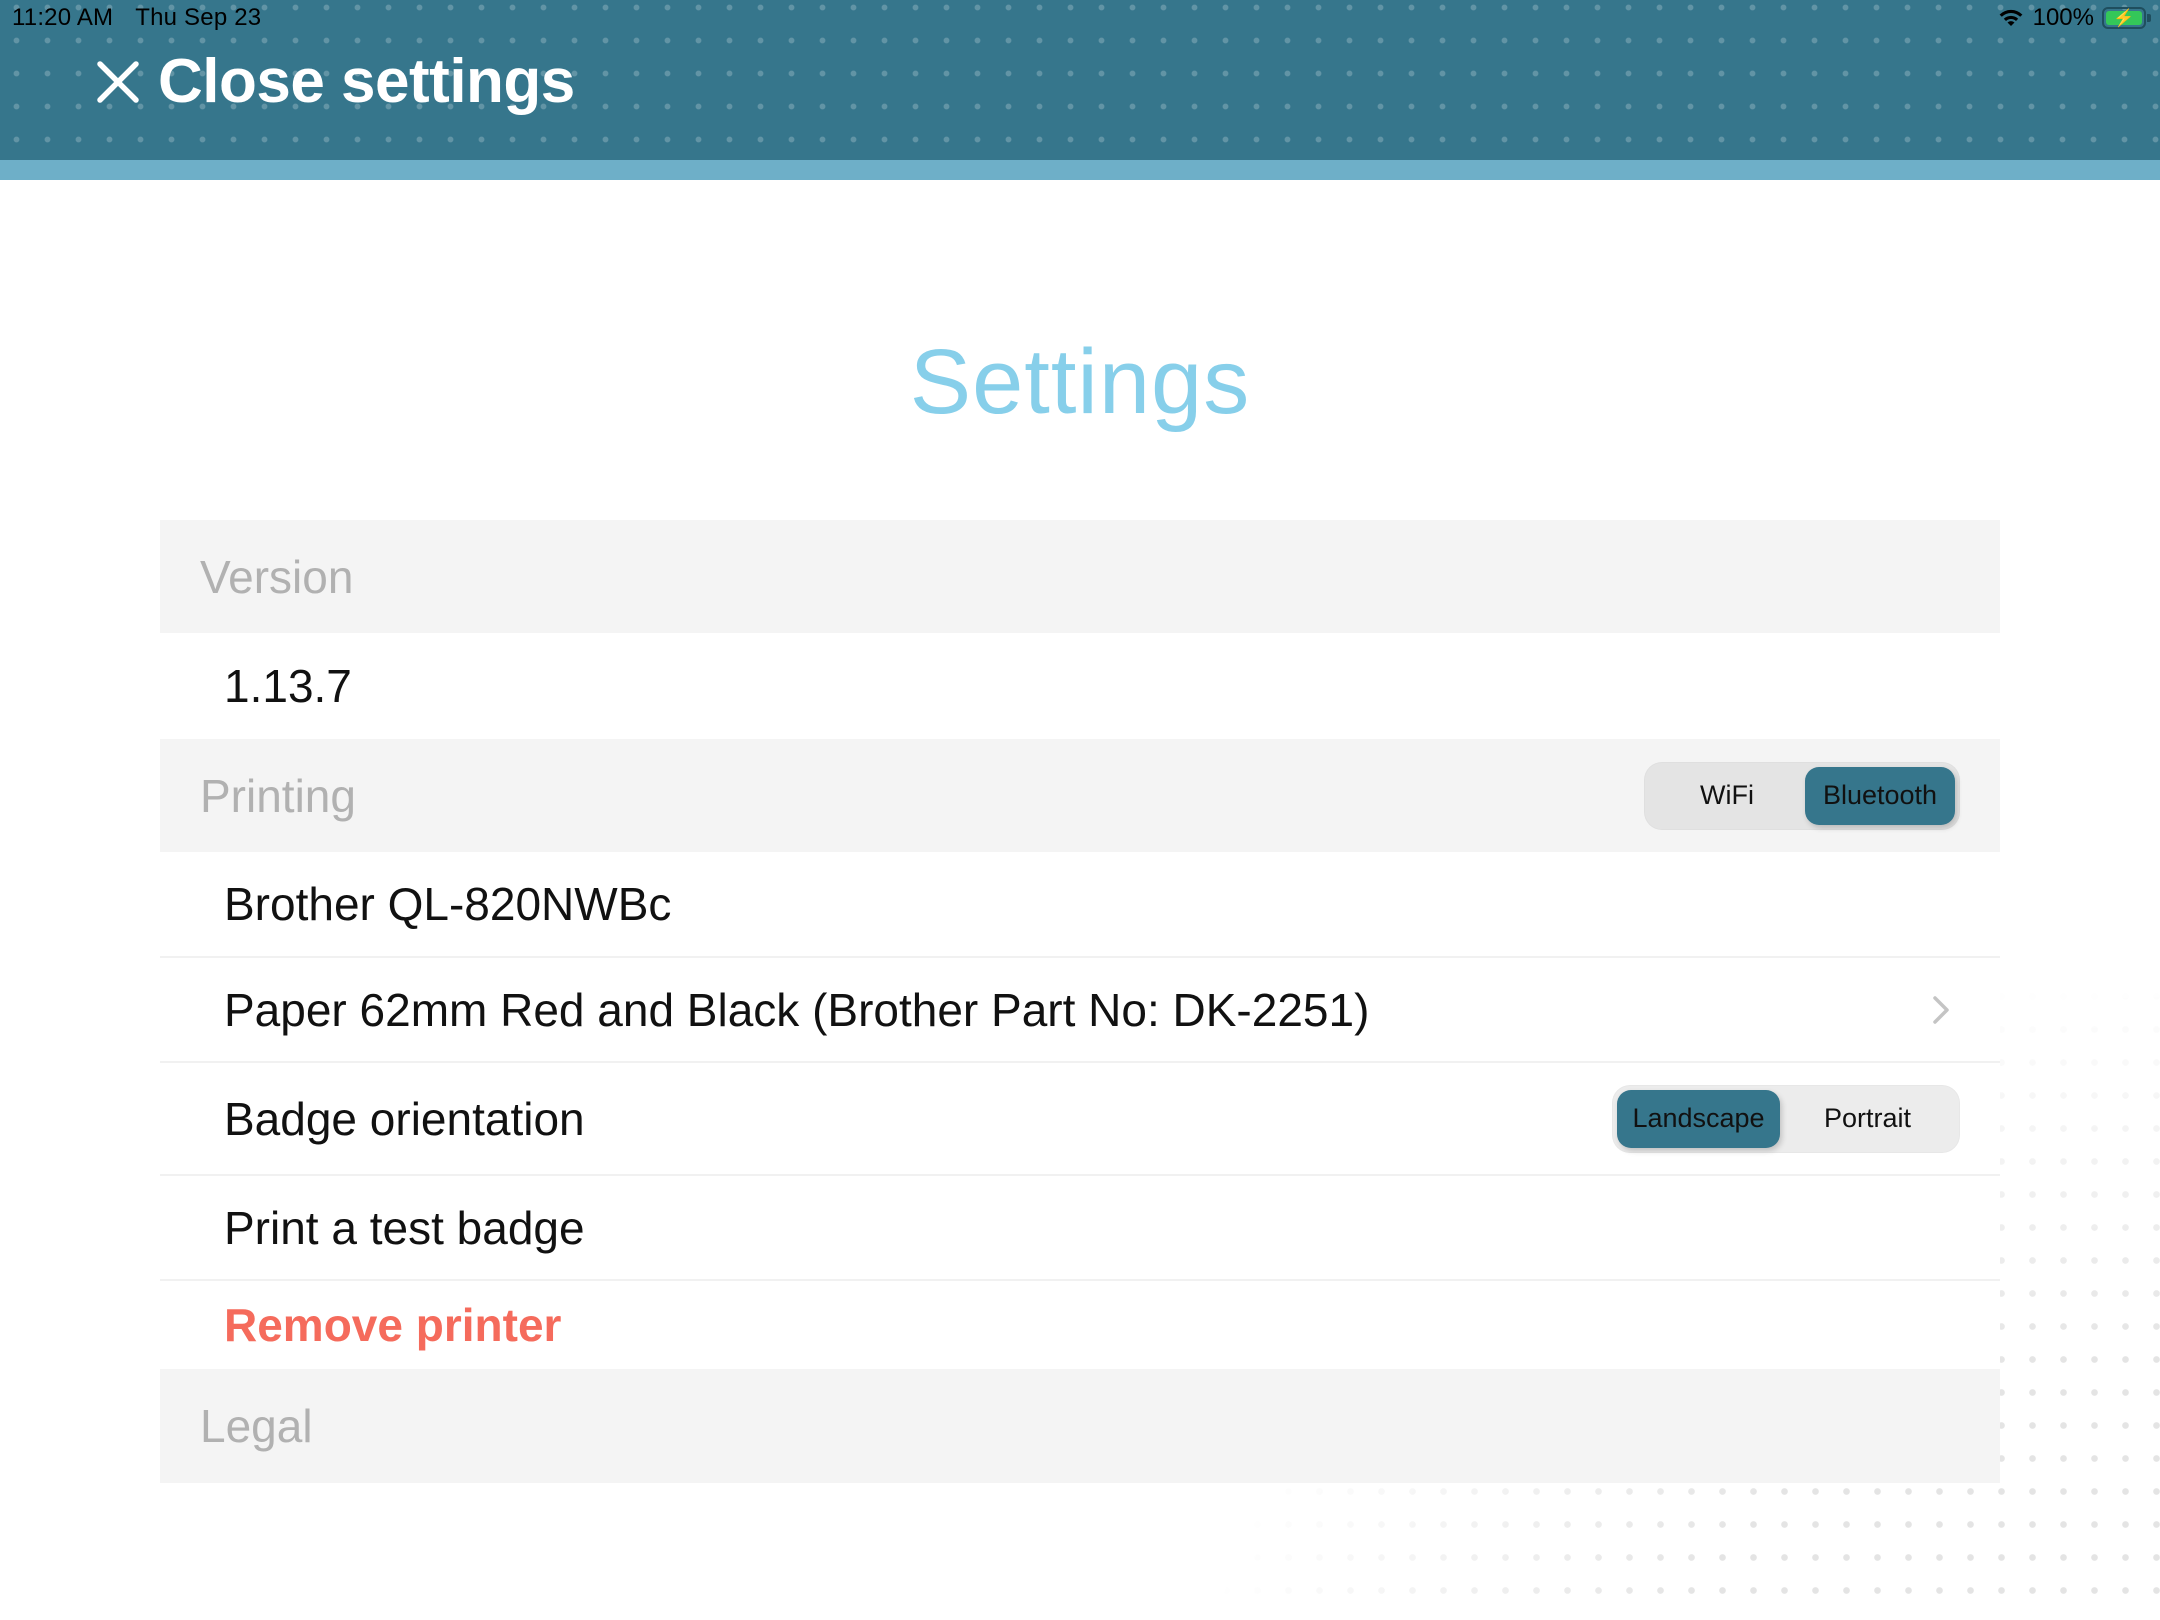 Image resolution: width=2160 pixels, height=1620 pixels. What do you see at coordinates (1080, 1228) in the screenshot?
I see `print-test-badge-row: Print a test badge` at bounding box center [1080, 1228].